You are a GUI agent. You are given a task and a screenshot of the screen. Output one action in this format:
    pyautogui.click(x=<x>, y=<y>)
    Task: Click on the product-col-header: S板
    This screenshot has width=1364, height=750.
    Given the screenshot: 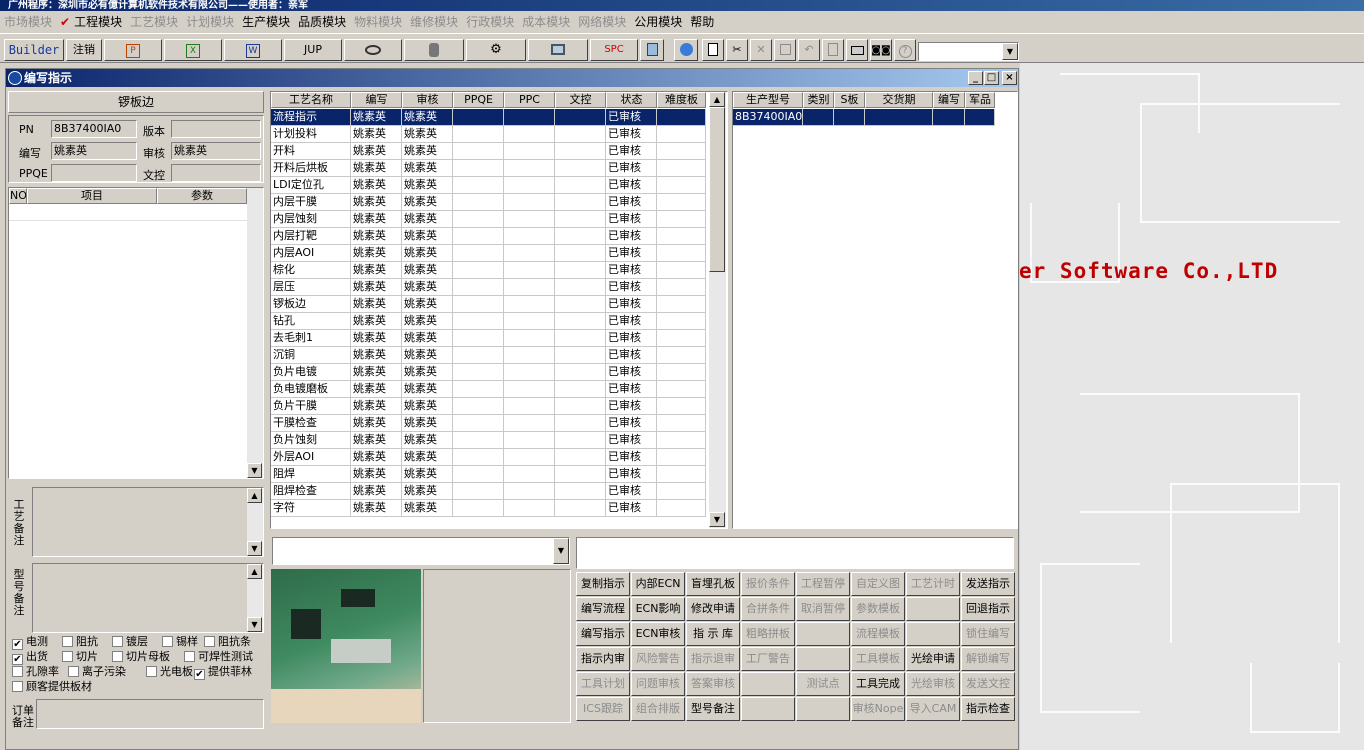 What is the action you would take?
    pyautogui.click(x=849, y=100)
    